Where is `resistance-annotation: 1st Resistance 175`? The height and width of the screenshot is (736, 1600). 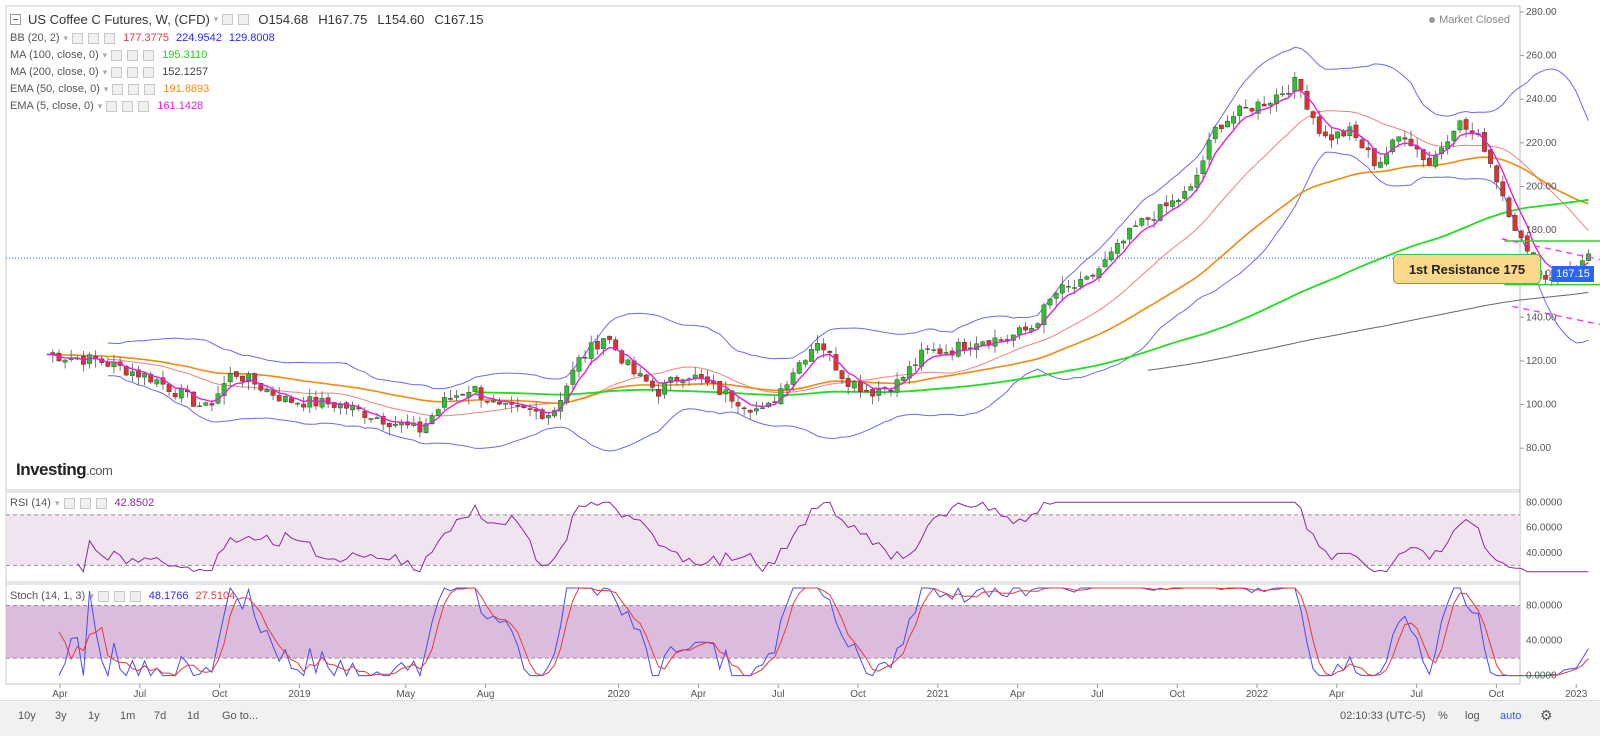
resistance-annotation: 1st Resistance 175 is located at coordinates (1467, 269).